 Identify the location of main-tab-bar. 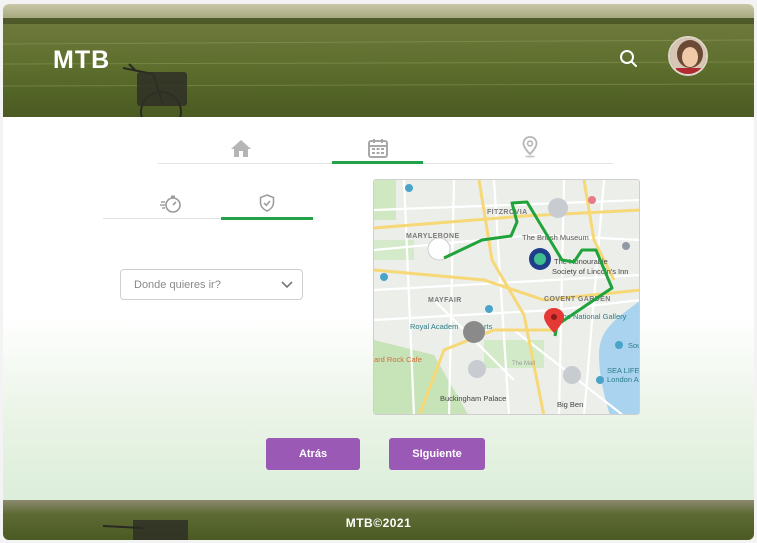
(385, 148).